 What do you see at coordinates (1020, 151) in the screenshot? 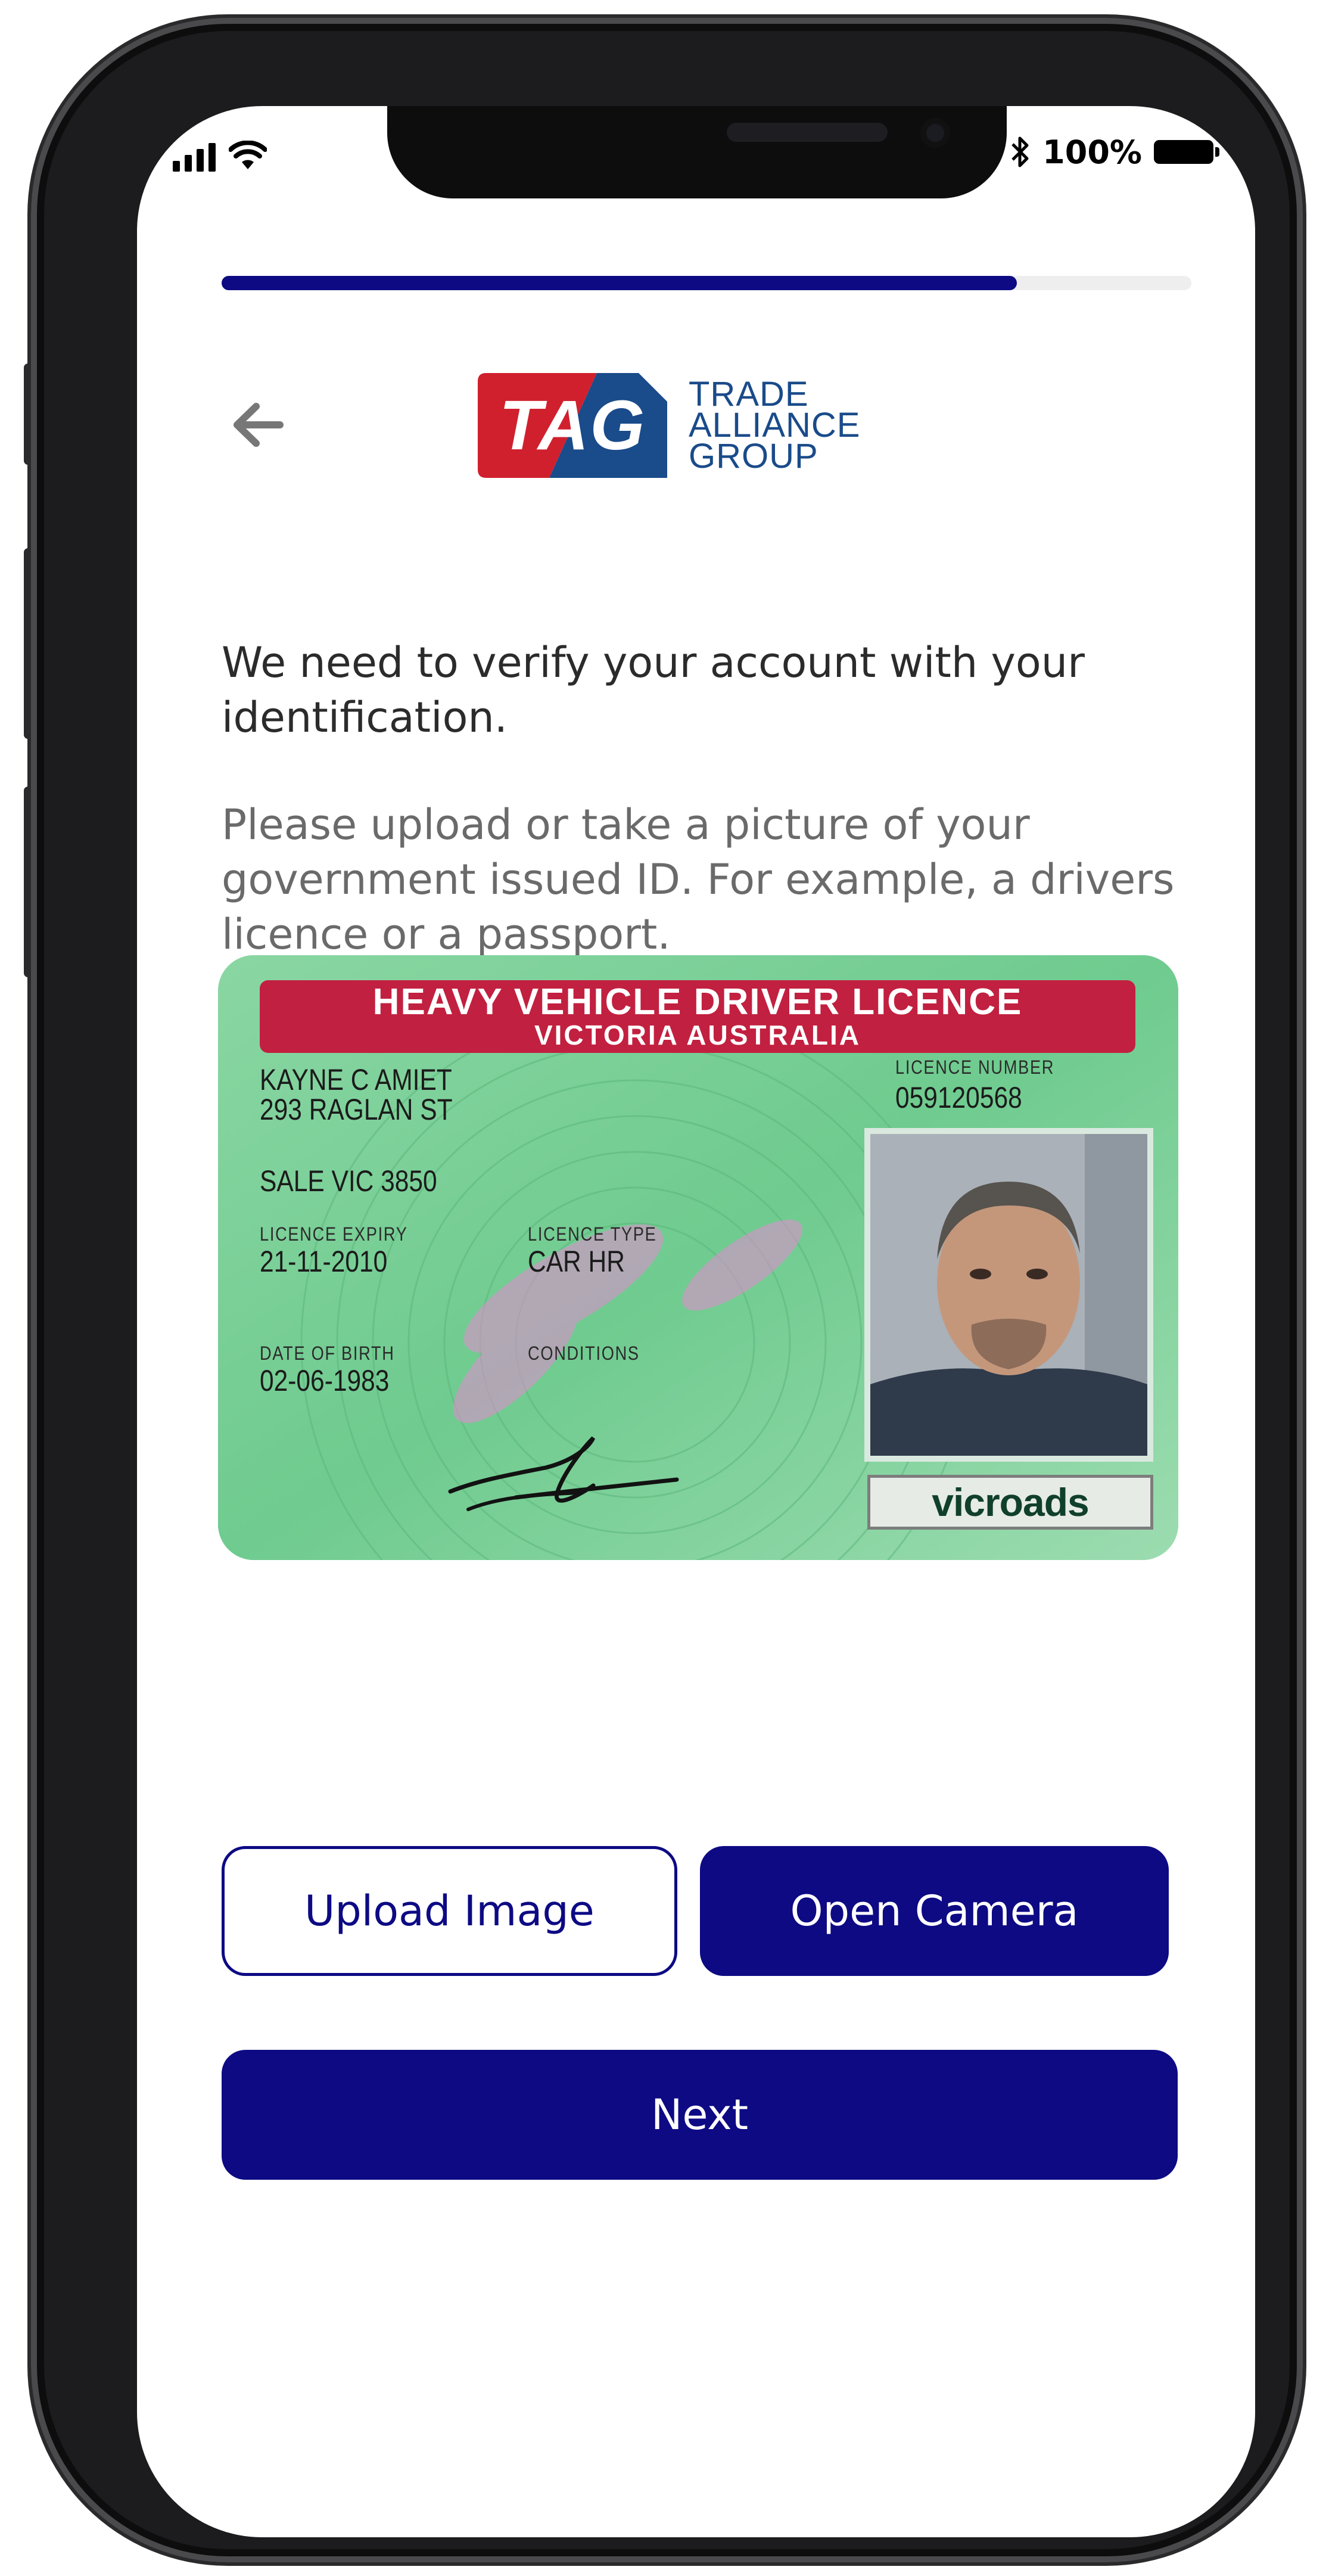
I see `bluetooth-icon` at bounding box center [1020, 151].